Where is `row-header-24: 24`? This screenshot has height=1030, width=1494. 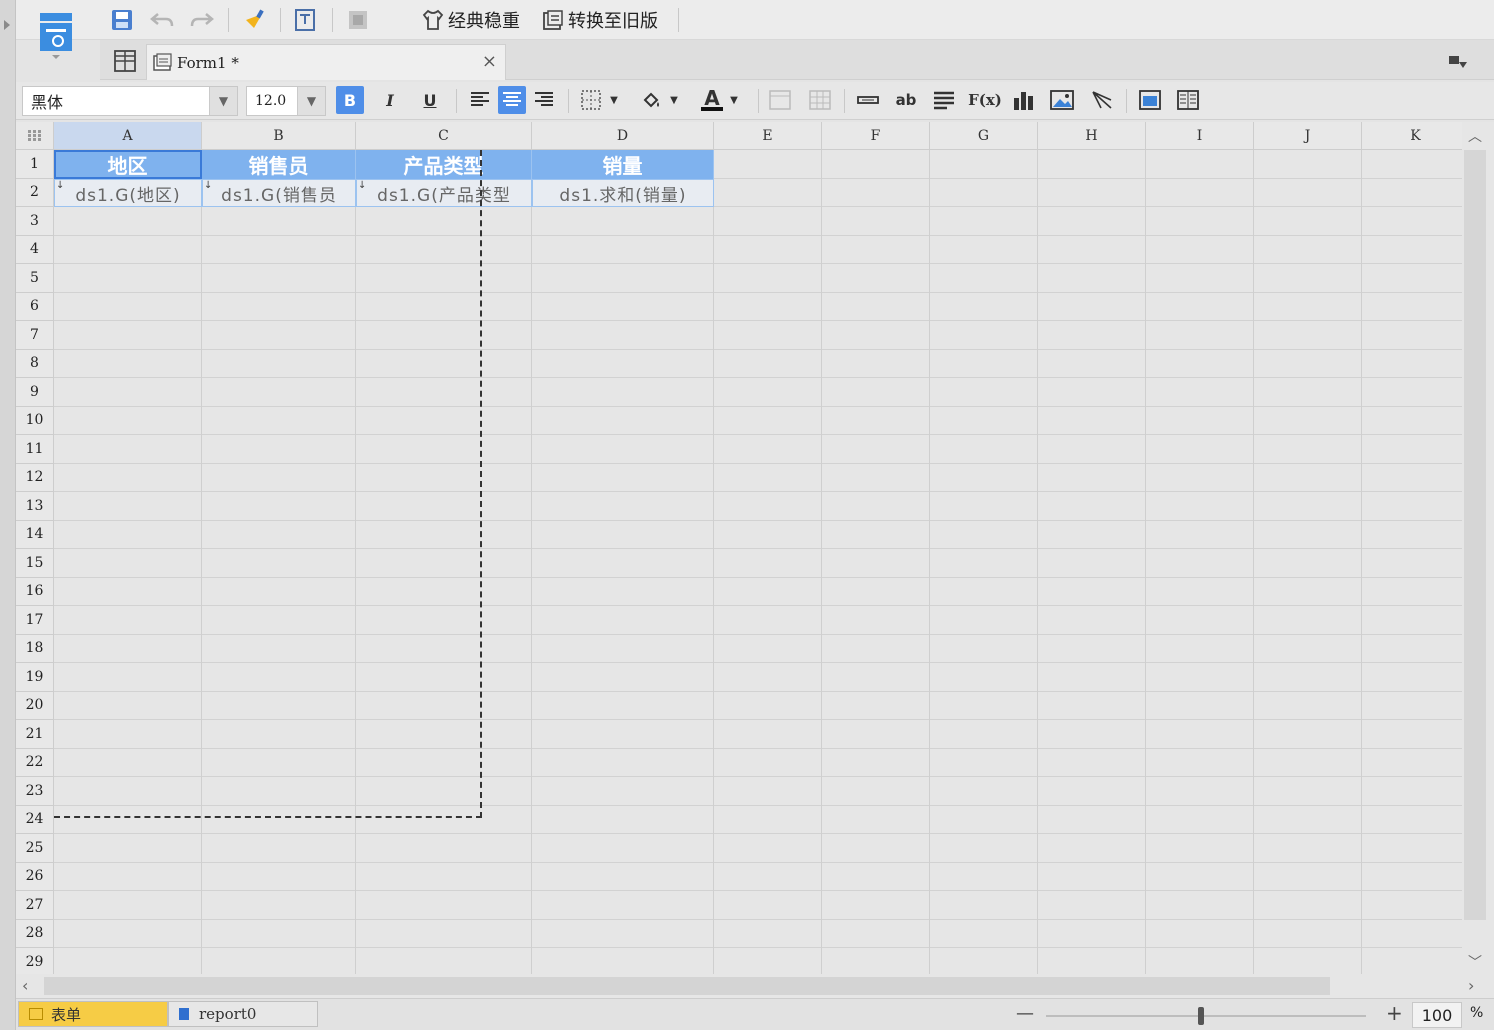
row-header-24: 24 is located at coordinates (35, 819).